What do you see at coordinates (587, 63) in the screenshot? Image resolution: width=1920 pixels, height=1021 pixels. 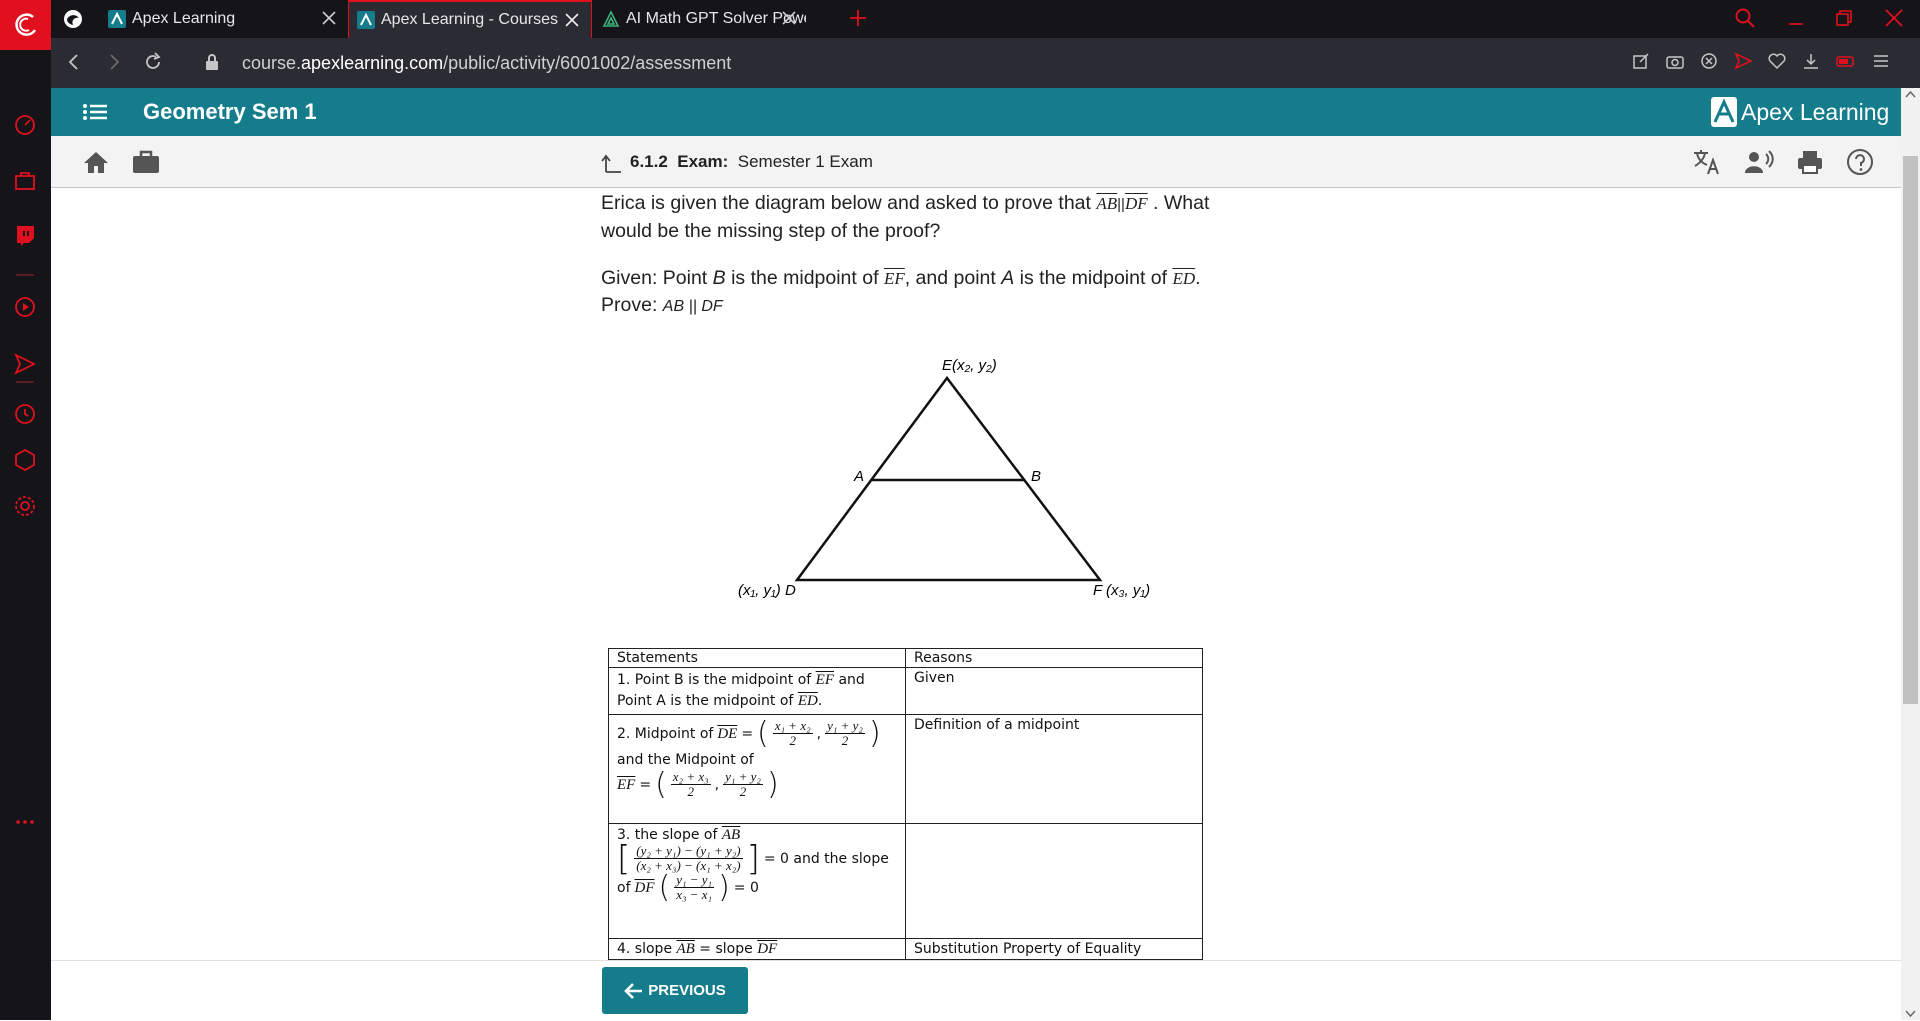 I see `url-path: /public/activity/6001002/assessment` at bounding box center [587, 63].